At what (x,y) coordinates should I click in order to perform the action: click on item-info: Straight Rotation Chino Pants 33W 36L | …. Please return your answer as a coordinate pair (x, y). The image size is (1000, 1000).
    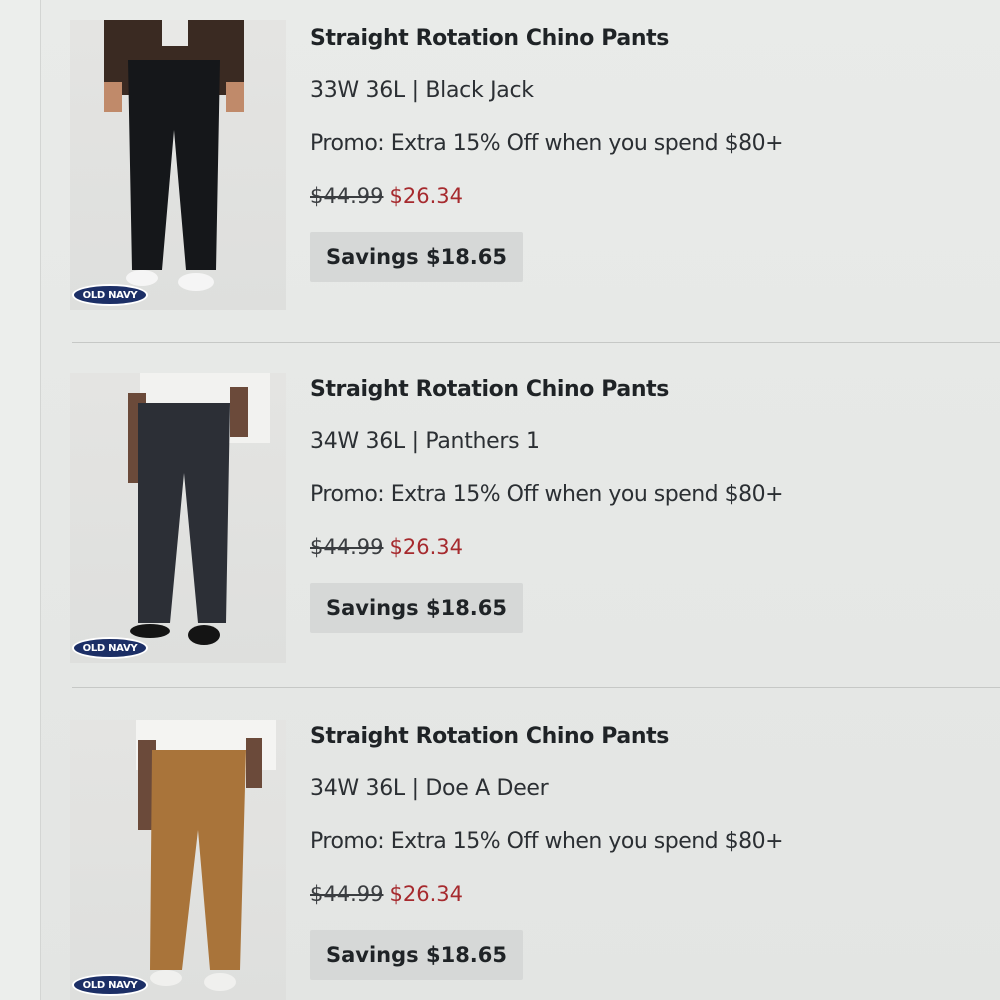
    Looking at the image, I should click on (547, 153).